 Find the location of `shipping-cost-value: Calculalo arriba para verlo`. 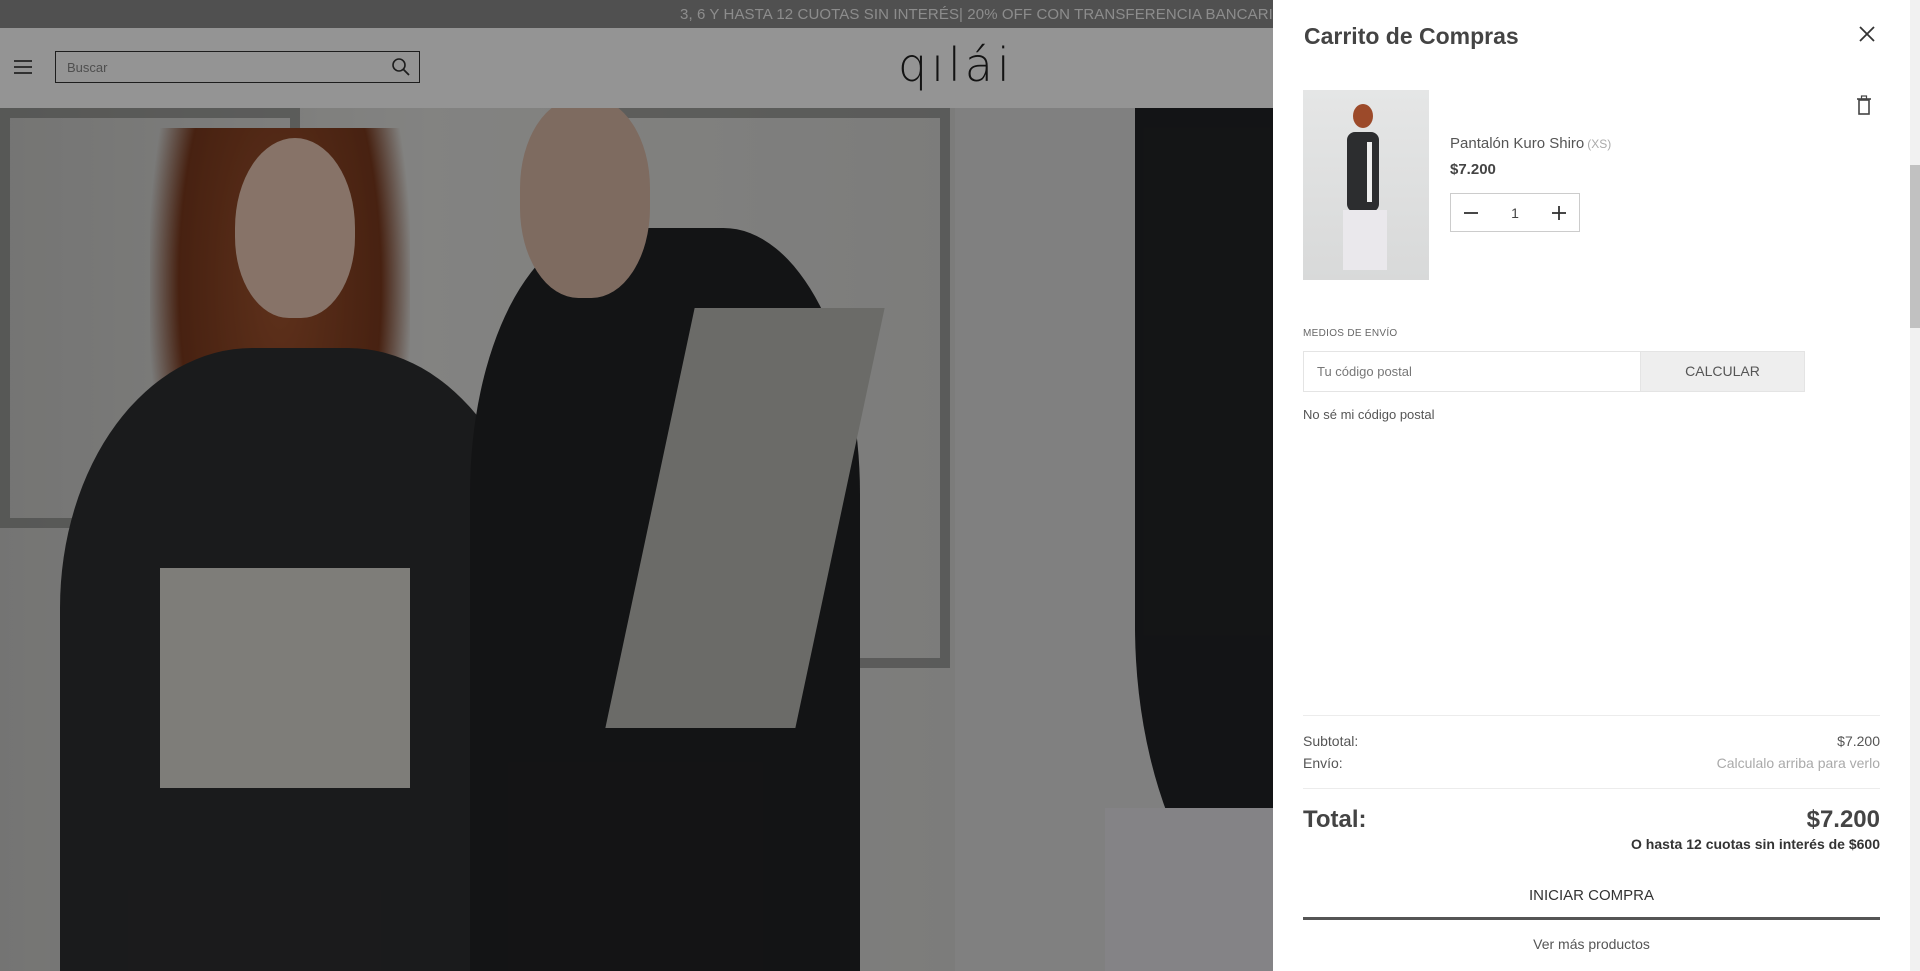

shipping-cost-value: Calculalo arriba para verlo is located at coordinates (1798, 763).